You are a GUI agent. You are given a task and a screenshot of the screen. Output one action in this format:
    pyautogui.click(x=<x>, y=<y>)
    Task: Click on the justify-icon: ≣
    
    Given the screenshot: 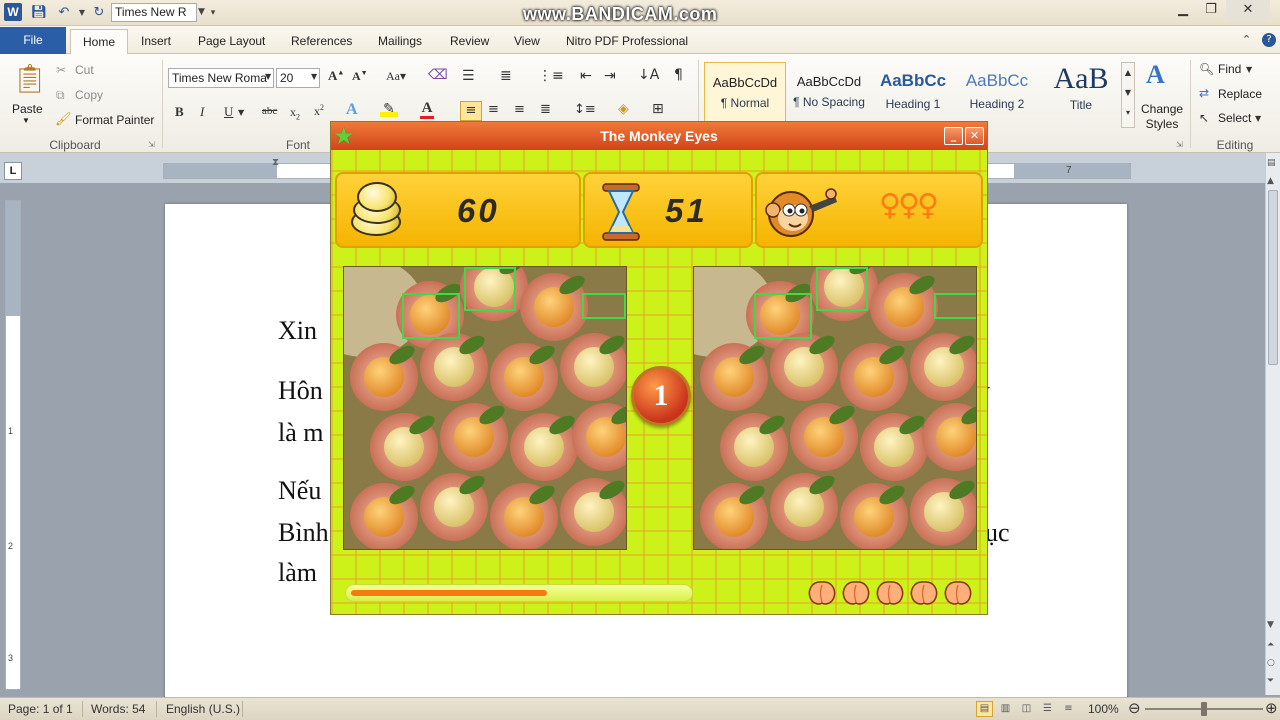 What is the action you would take?
    pyautogui.click(x=545, y=109)
    